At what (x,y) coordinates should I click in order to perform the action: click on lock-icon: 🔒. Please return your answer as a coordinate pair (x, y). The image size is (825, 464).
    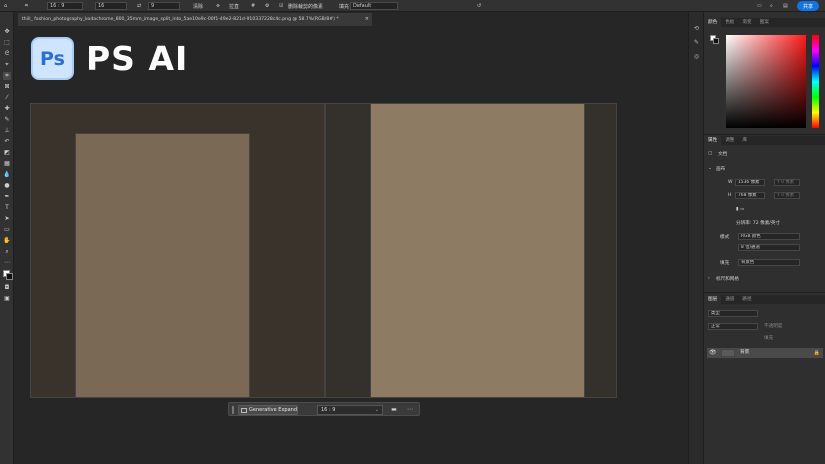
    Looking at the image, I should click on (817, 353).